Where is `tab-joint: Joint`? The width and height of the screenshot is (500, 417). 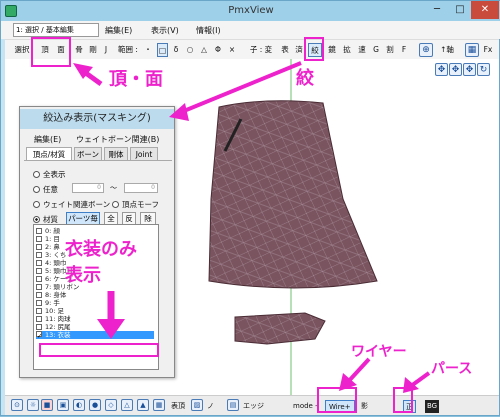
tab-joint: Joint is located at coordinates (144, 153).